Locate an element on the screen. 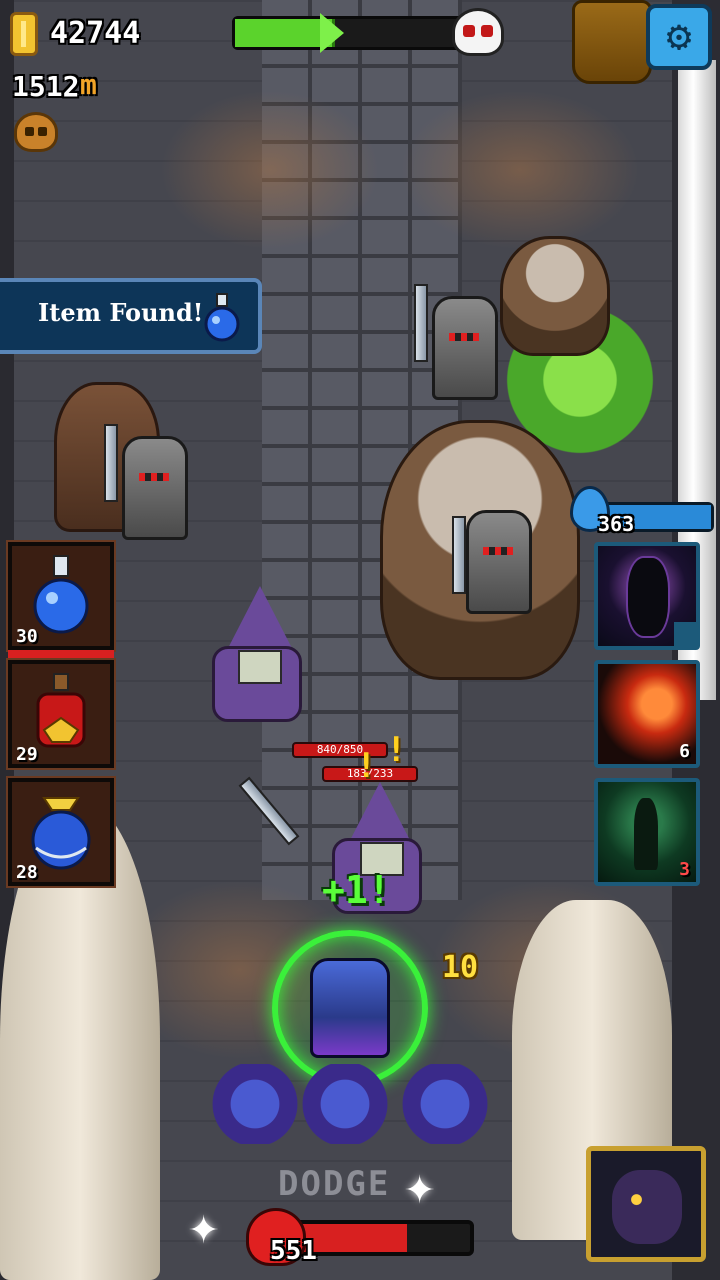 This screenshot has width=720, height=1280. potion-count: 30 is located at coordinates (27, 636).